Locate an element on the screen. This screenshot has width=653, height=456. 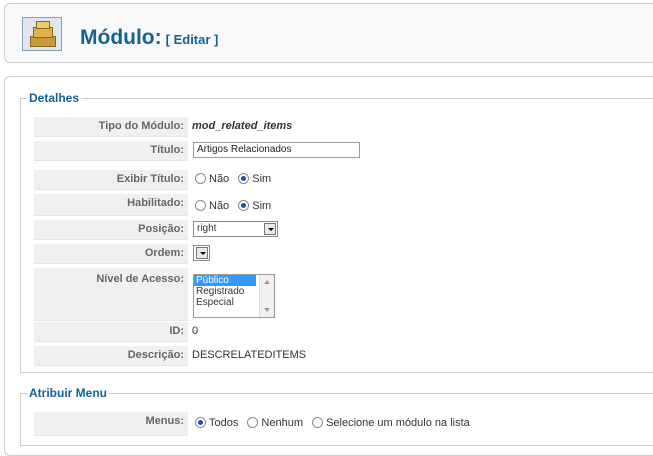
menus-all-label: Todos is located at coordinates (224, 423).